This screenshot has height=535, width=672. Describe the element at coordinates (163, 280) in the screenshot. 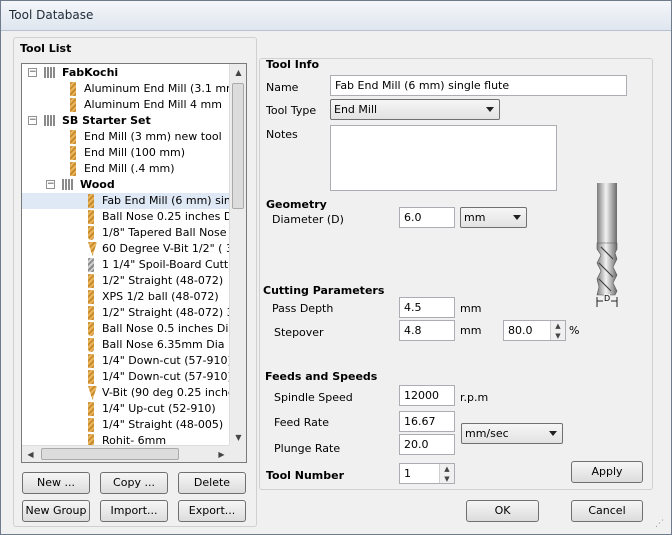

I see `tree-tool-label: 1/2" Straight (48-072)` at that location.